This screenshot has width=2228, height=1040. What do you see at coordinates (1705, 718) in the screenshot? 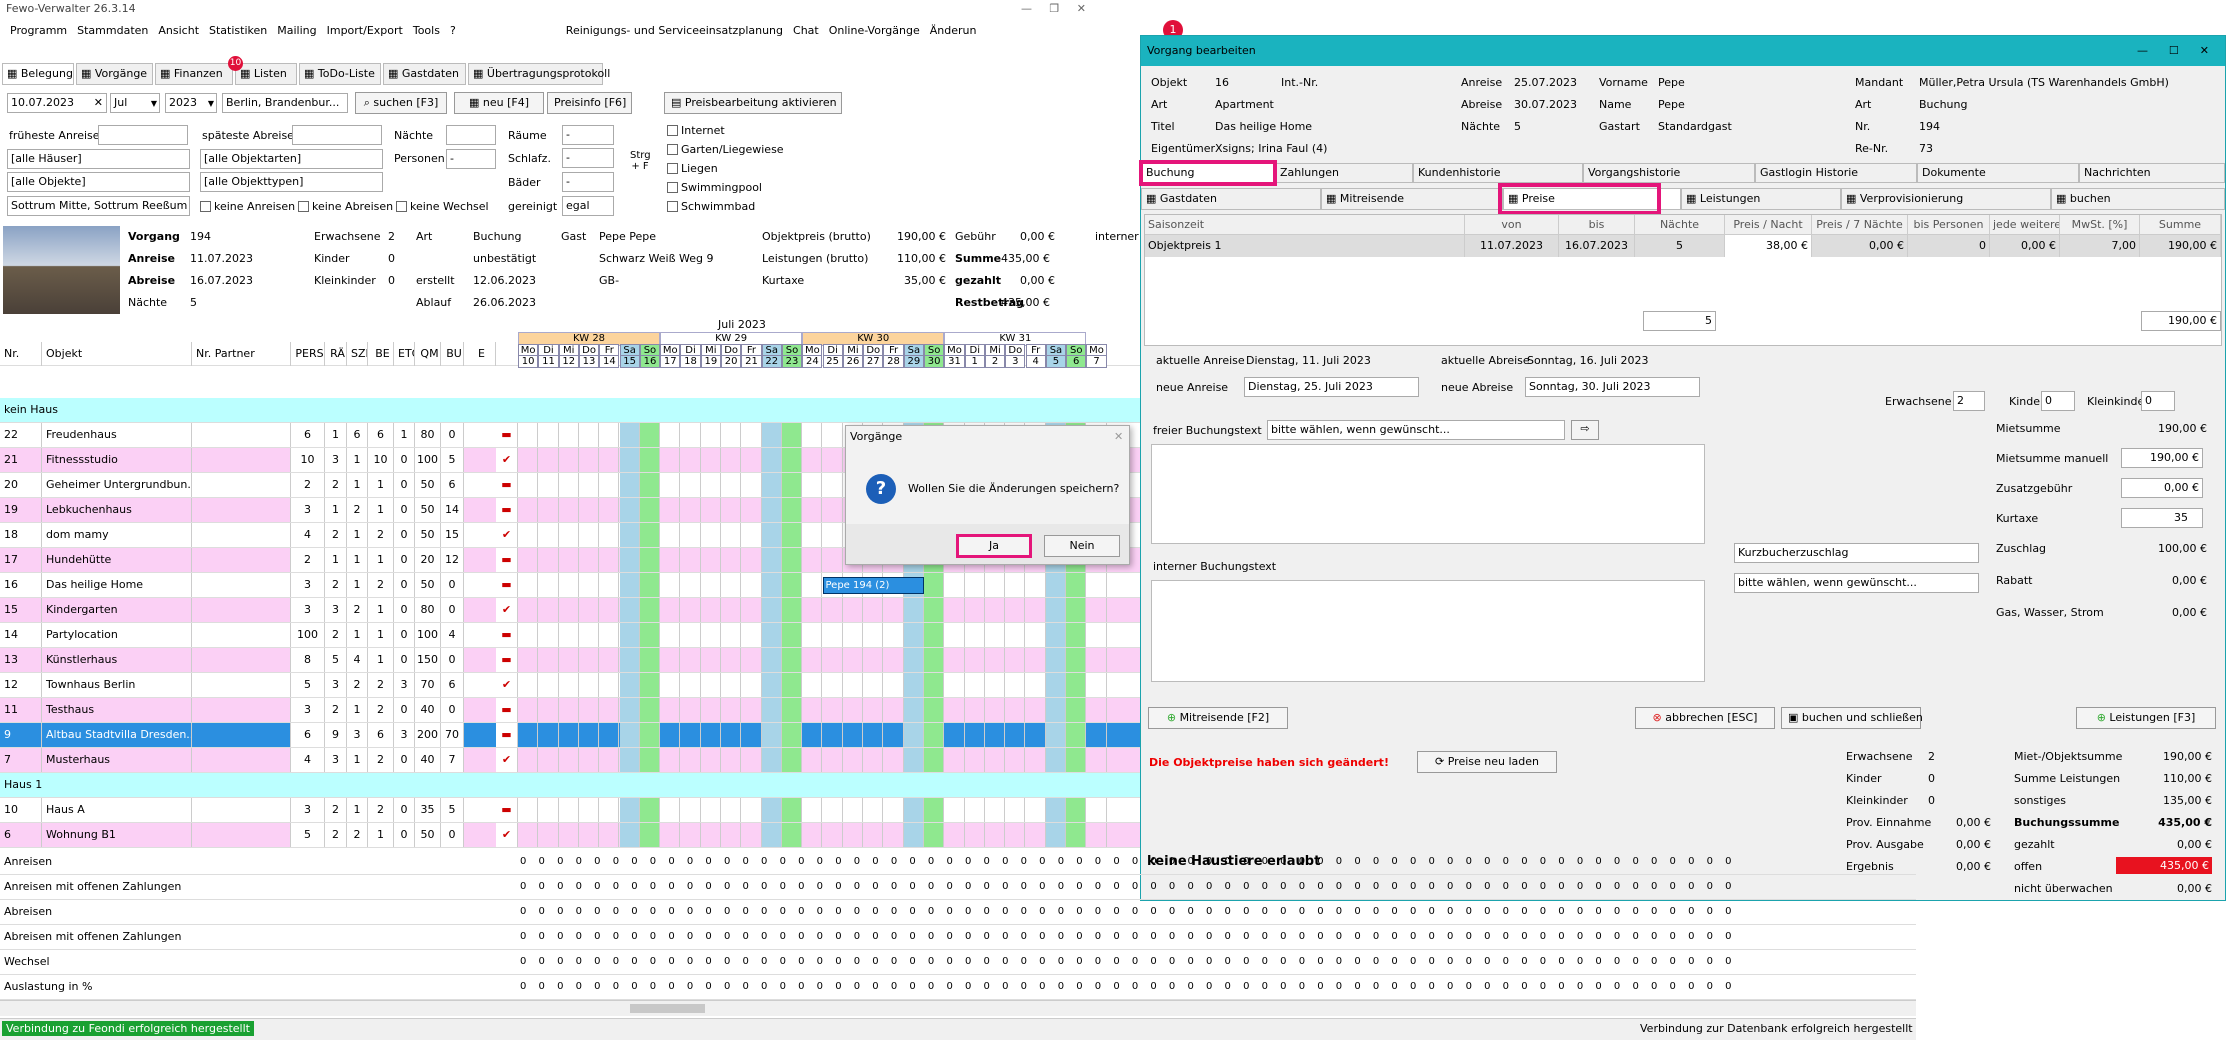
I see `abbrechen-button: ⊗ abbrechen [ESC]` at bounding box center [1705, 718].